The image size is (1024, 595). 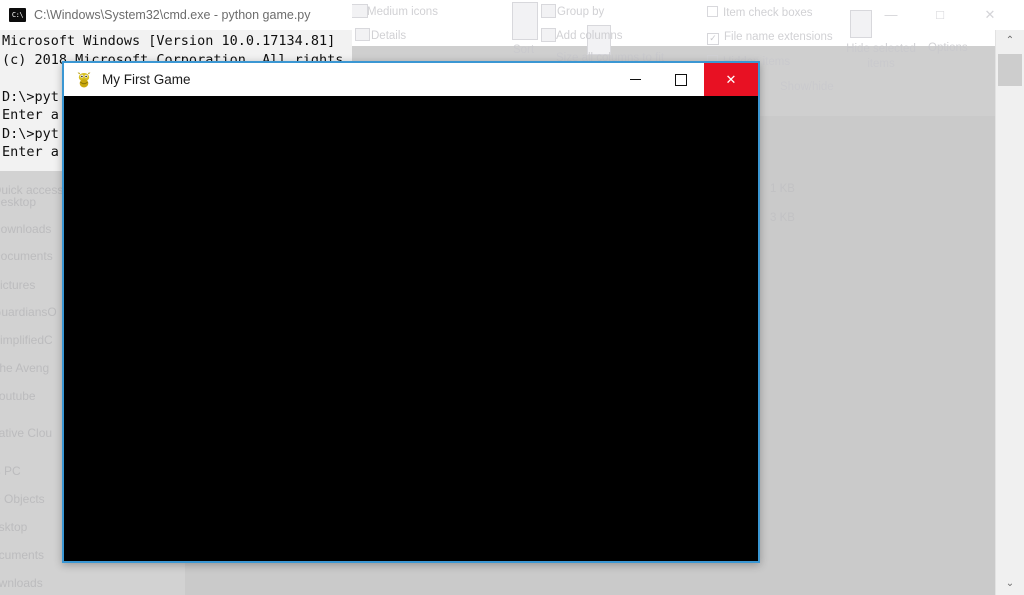 I want to click on nav-item-documents-pc: ocuments, so click(x=22, y=555).